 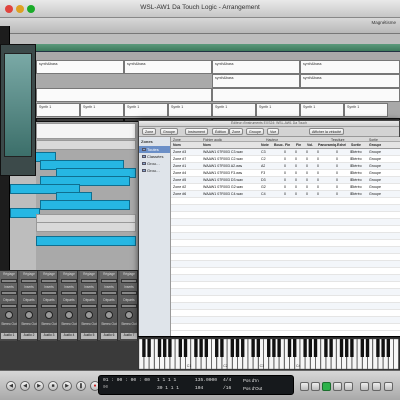 What do you see at coordinates (348, 386) in the screenshot?
I see `metronome-icon` at bounding box center [348, 386].